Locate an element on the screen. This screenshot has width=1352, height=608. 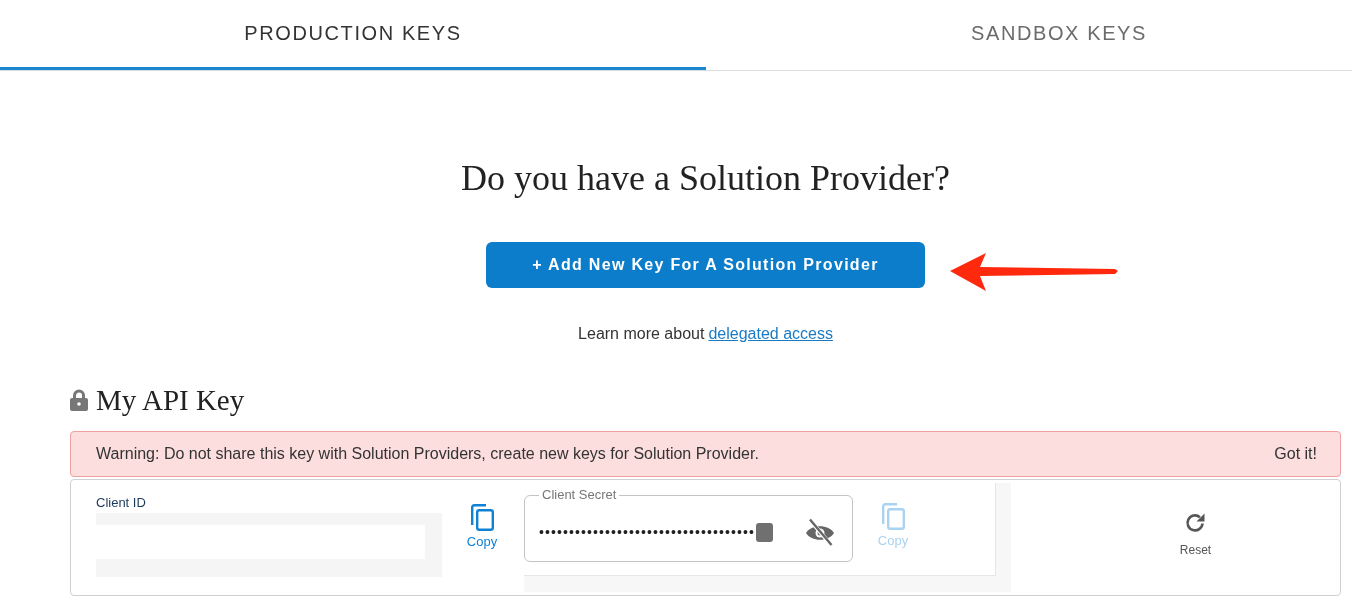
section-heading: Do you have a Solution Provider? is located at coordinates (705, 178).